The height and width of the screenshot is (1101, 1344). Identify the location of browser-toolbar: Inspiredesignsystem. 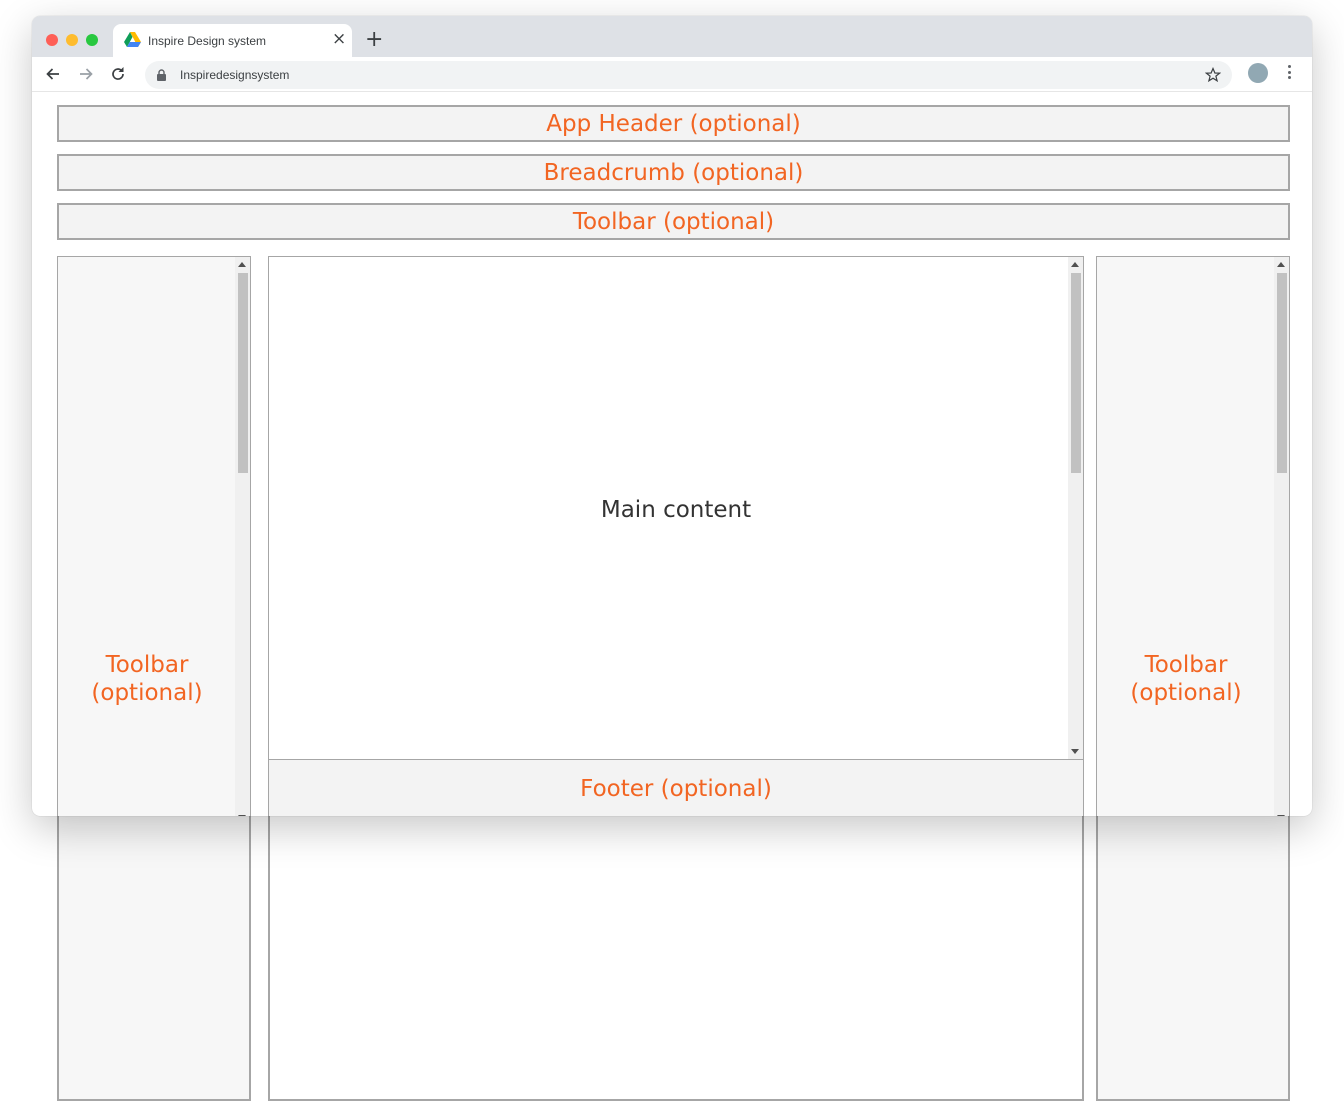
(672, 74).